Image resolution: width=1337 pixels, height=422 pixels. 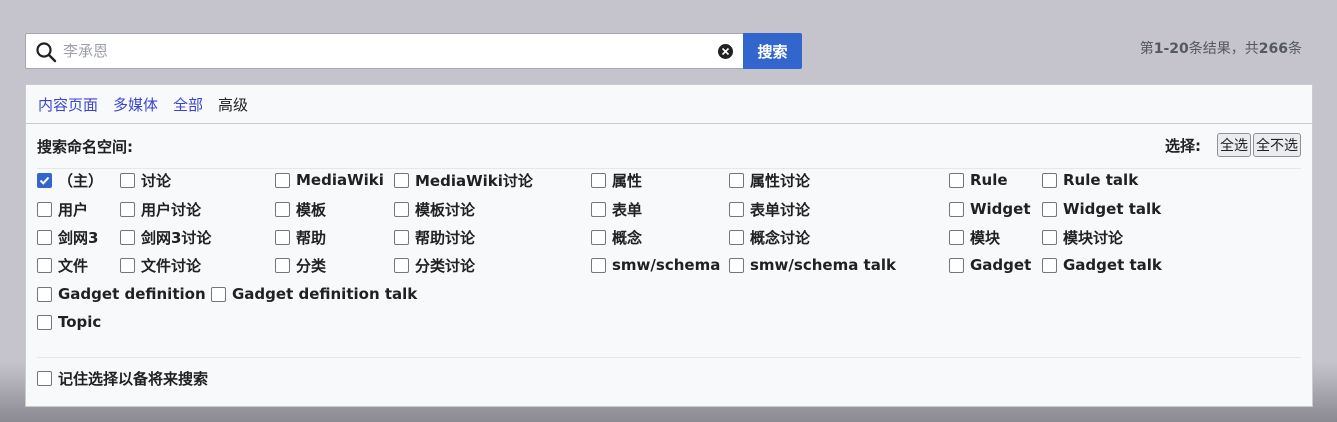 What do you see at coordinates (990, 265) in the screenshot?
I see `namespace-option: Gadget` at bounding box center [990, 265].